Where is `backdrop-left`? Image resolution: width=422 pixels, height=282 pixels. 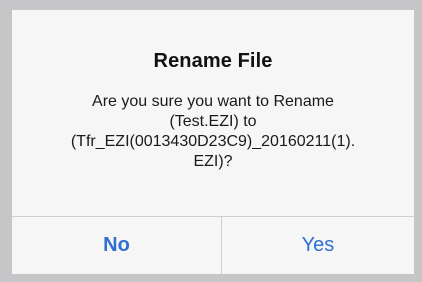 backdrop-left is located at coordinates (6, 141).